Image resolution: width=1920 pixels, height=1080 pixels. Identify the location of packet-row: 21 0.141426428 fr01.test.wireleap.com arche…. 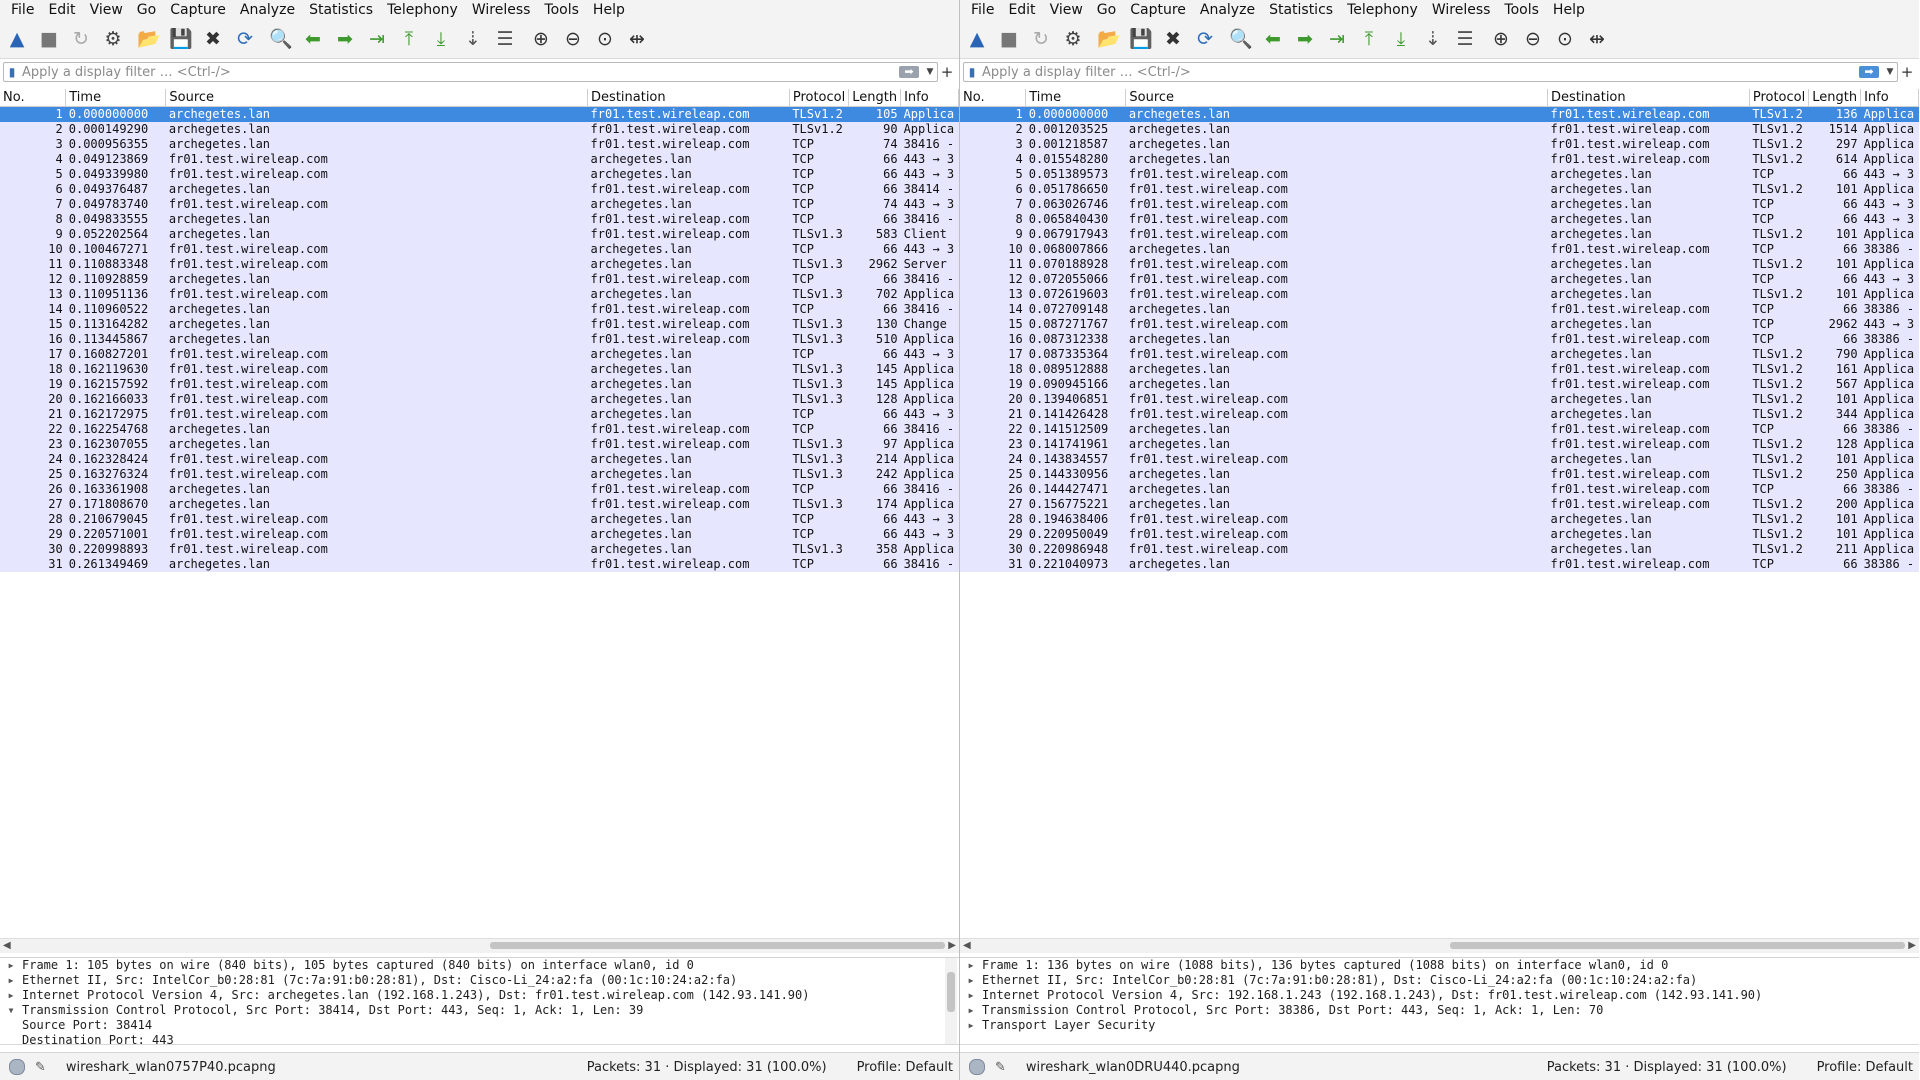
(1439, 414).